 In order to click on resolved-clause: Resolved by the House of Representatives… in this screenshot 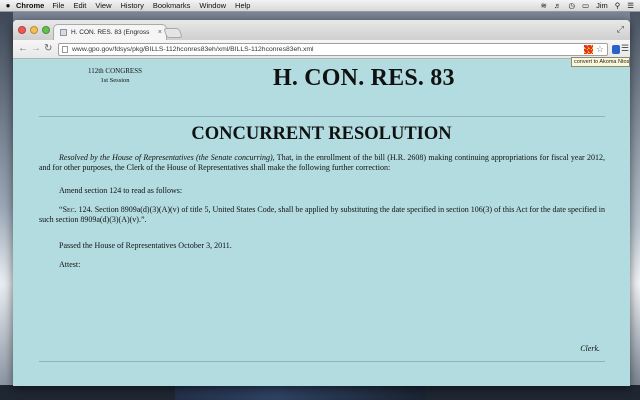, I will do `click(166, 157)`.